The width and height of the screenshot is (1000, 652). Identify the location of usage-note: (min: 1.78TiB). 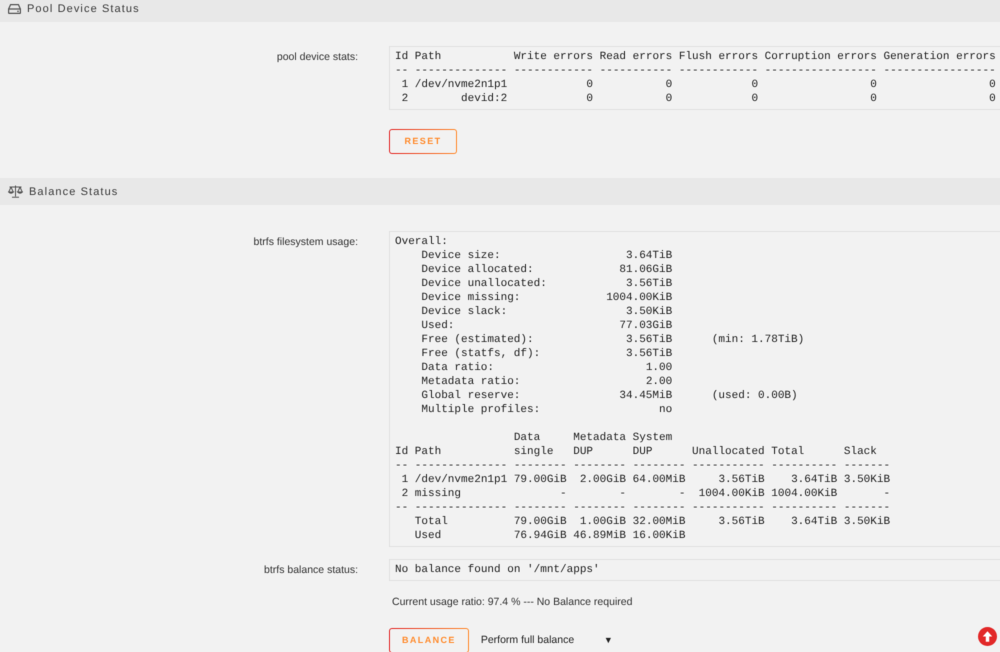
(758, 340).